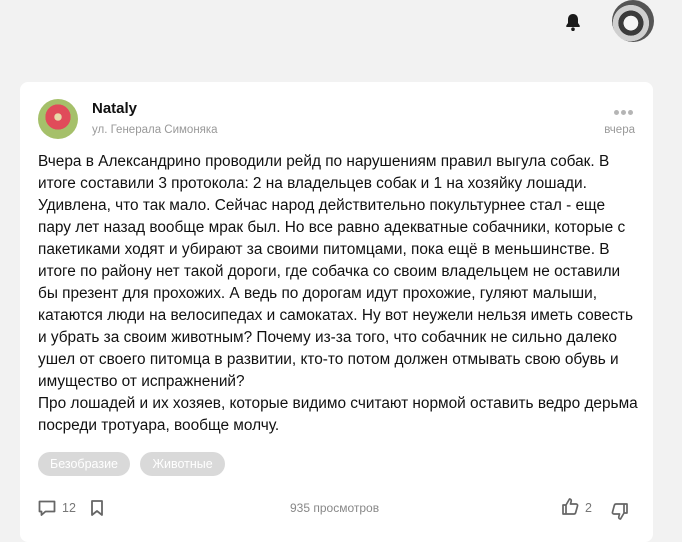 Image resolution: width=682 pixels, height=542 pixels. I want to click on like-icon, so click(570, 506).